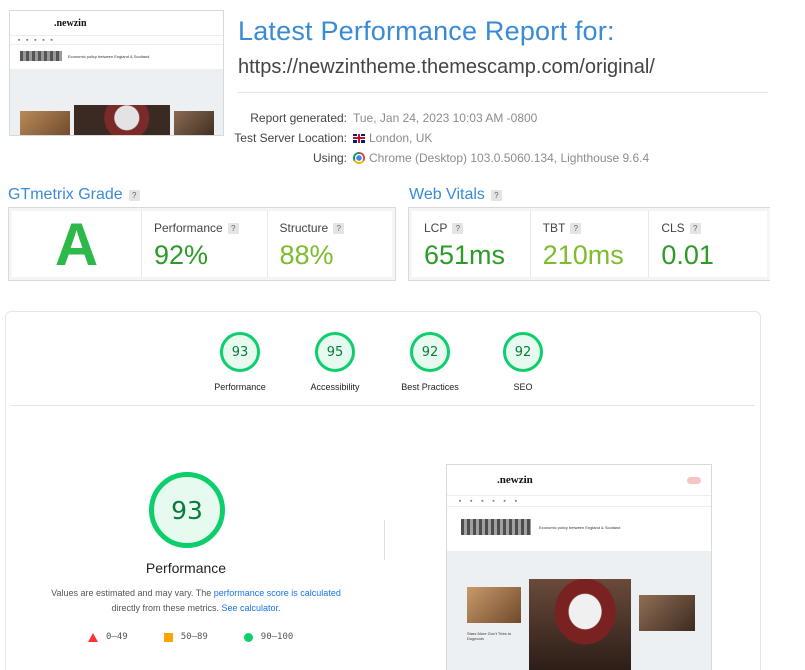 This screenshot has width=805, height=670. Describe the element at coordinates (77, 244) in the screenshot. I see `grade-letter: A` at that location.